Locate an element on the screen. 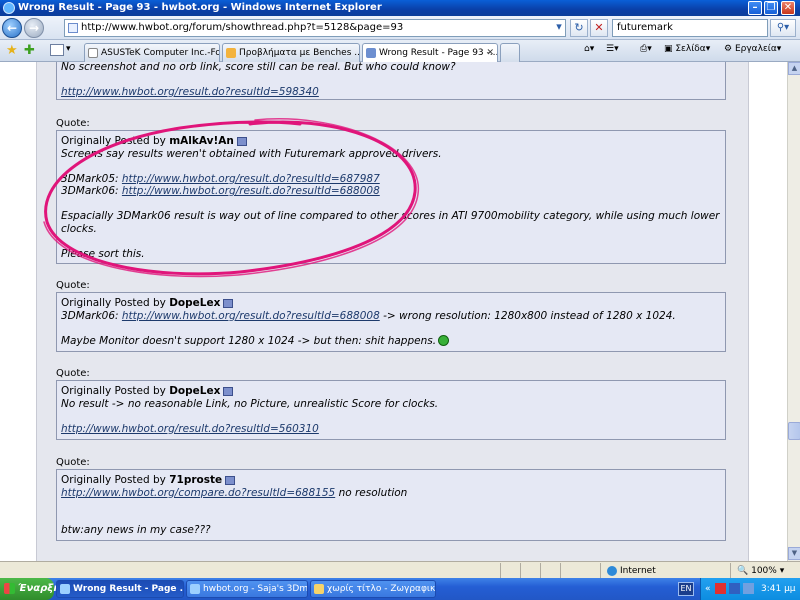 The height and width of the screenshot is (600, 800). close-button: ✕ is located at coordinates (788, 8).